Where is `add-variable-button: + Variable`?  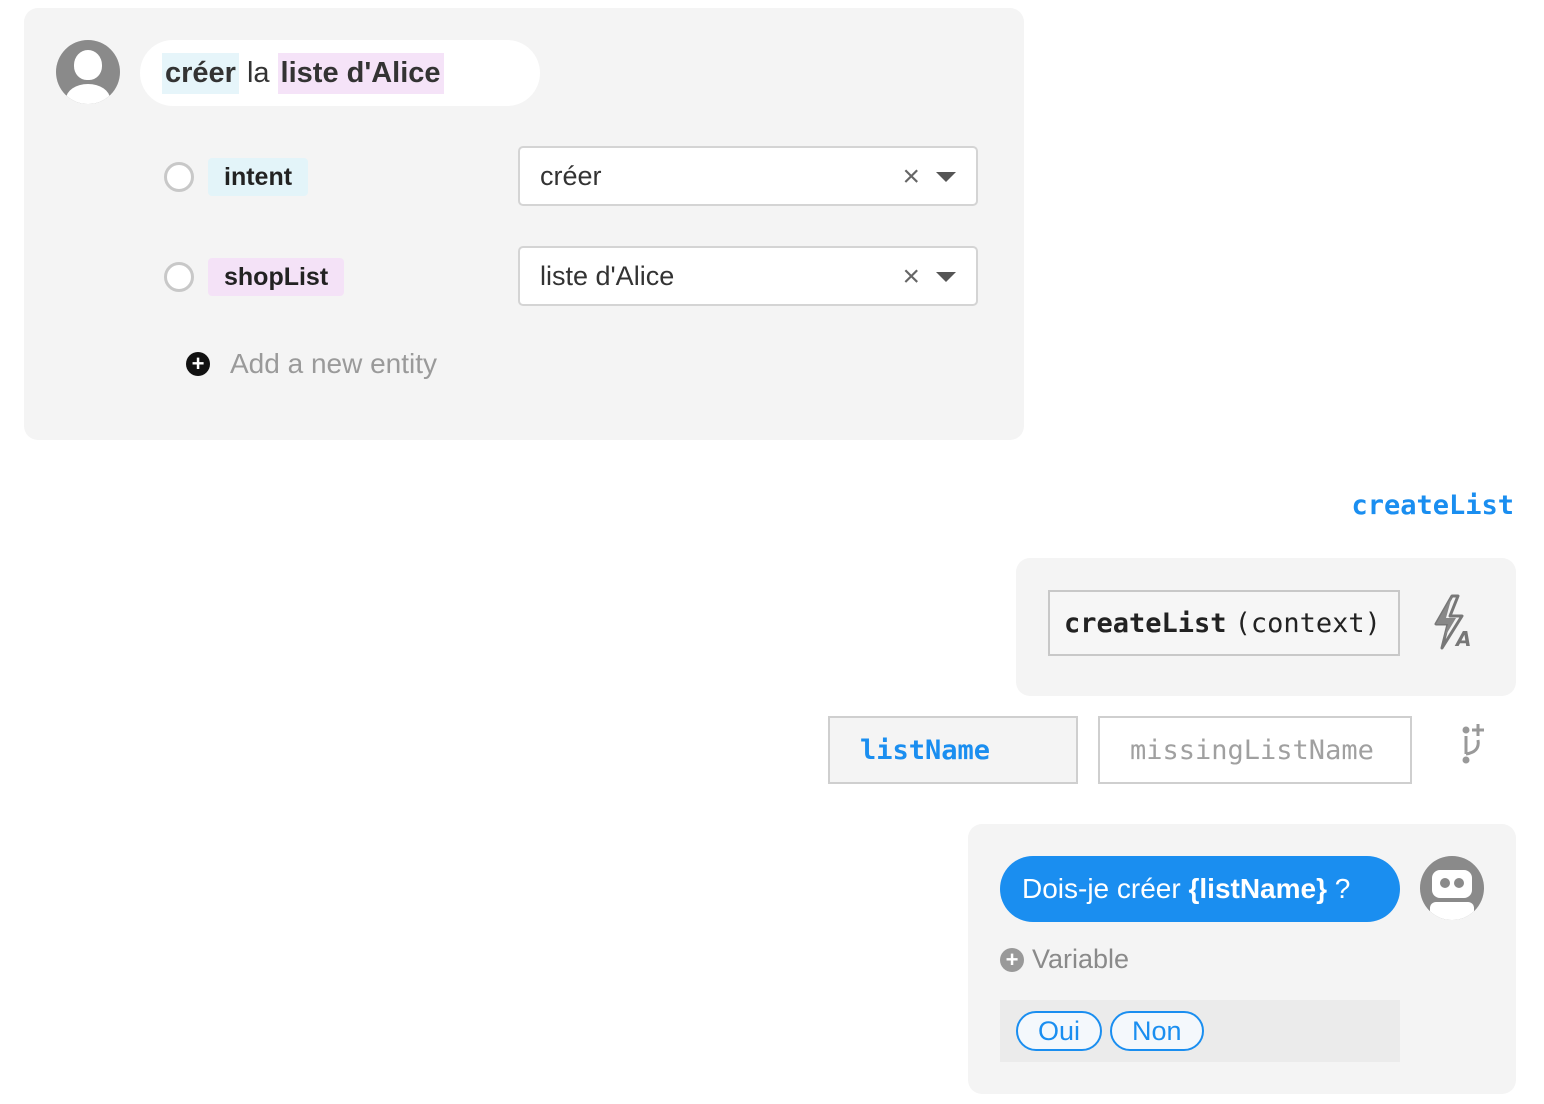 add-variable-button: + Variable is located at coordinates (1064, 959).